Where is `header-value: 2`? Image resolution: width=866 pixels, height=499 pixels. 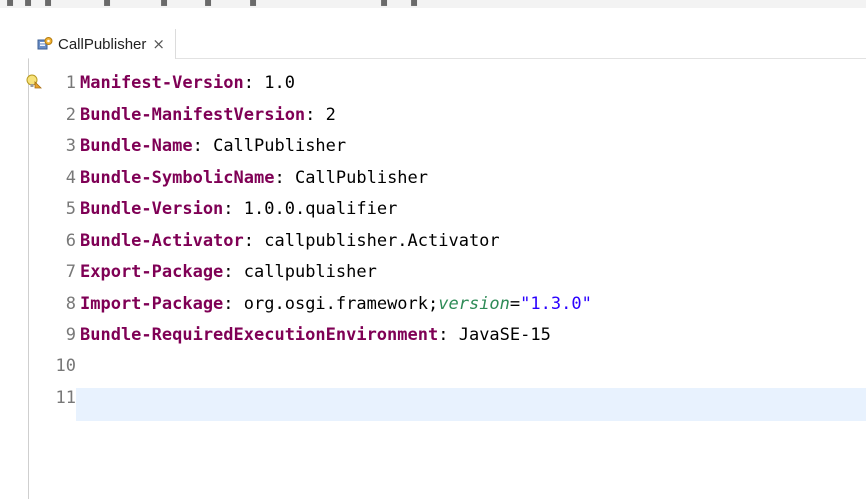 header-value: 2 is located at coordinates (330, 115).